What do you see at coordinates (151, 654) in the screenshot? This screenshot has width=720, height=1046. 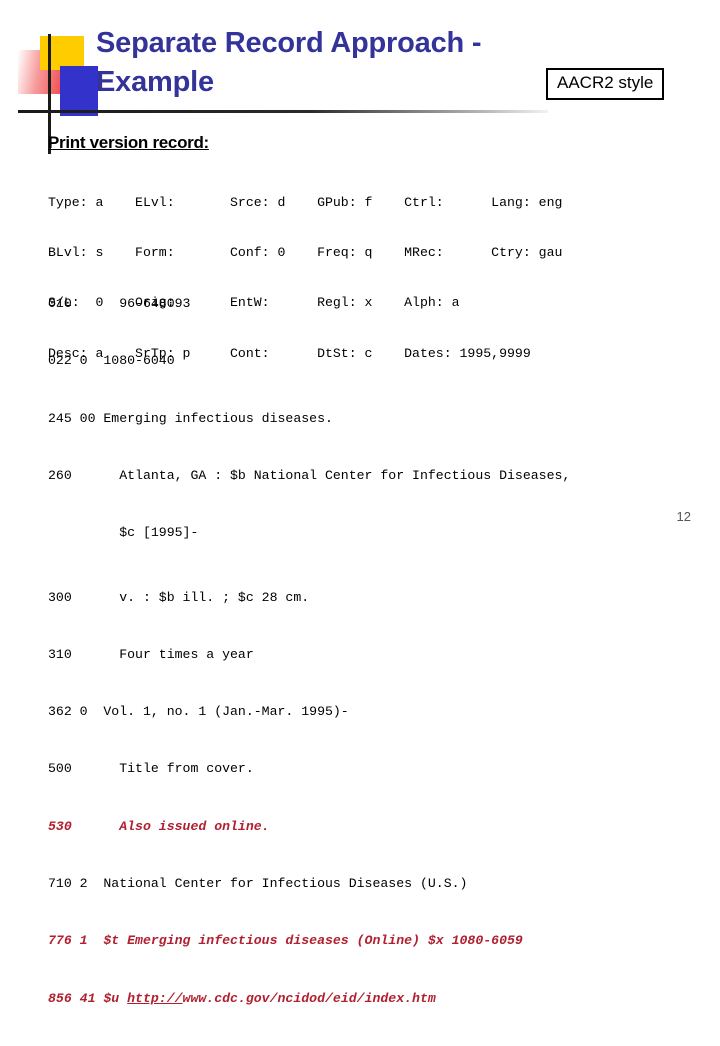 I see `marc-field-310: 310 Four times a year` at bounding box center [151, 654].